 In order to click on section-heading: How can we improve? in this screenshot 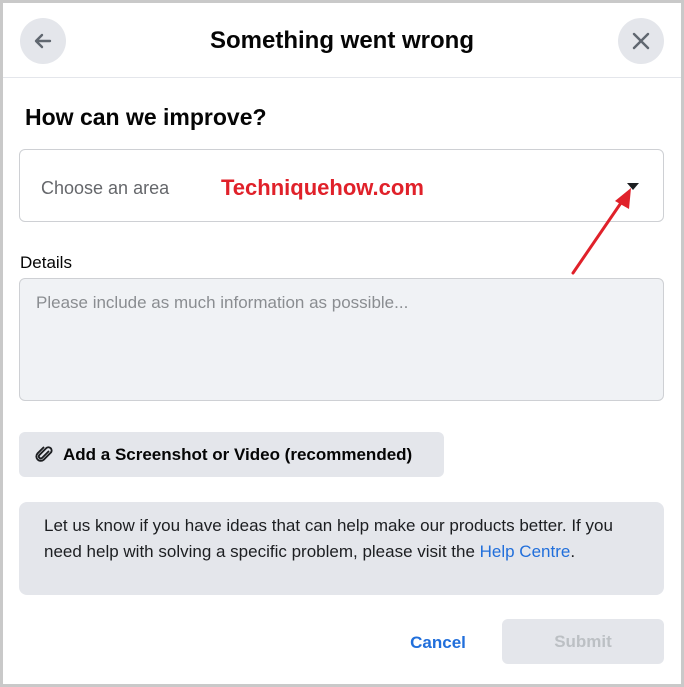, I will do `click(146, 117)`.